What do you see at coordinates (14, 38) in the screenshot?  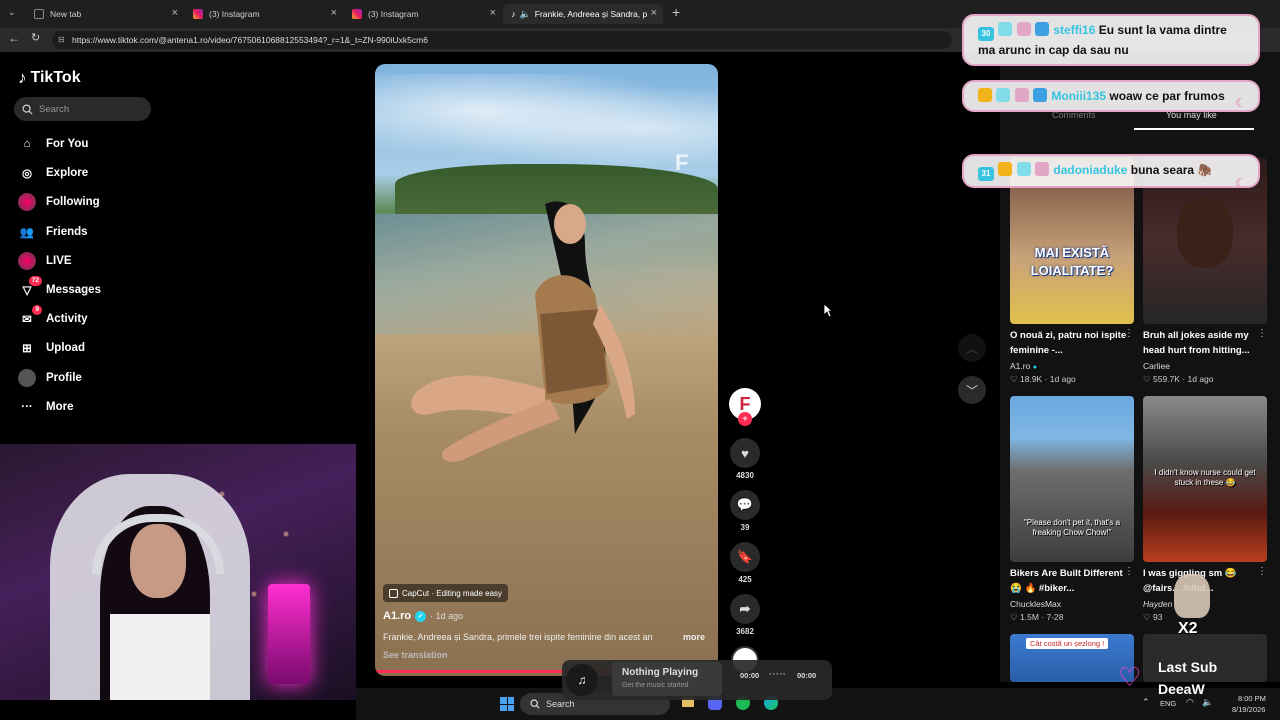 I see `back-arrow-icon: ←` at bounding box center [14, 38].